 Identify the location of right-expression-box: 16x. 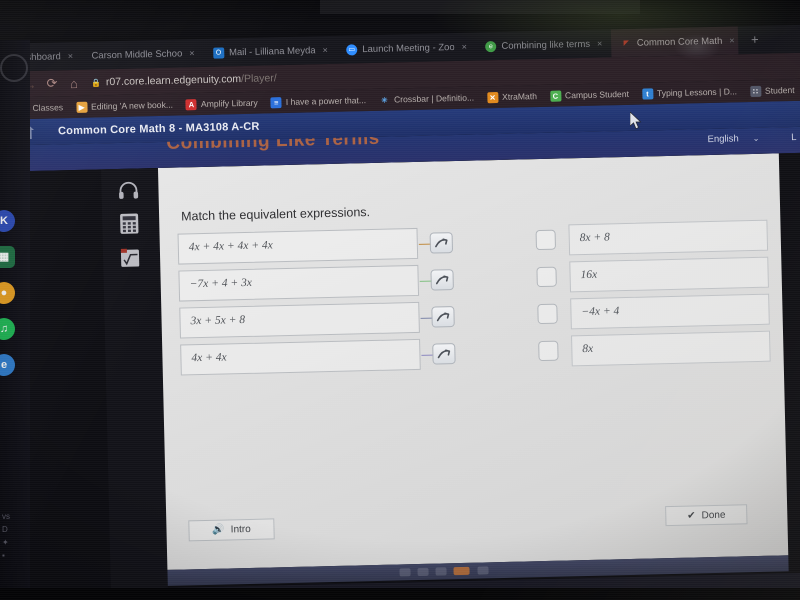
(669, 274).